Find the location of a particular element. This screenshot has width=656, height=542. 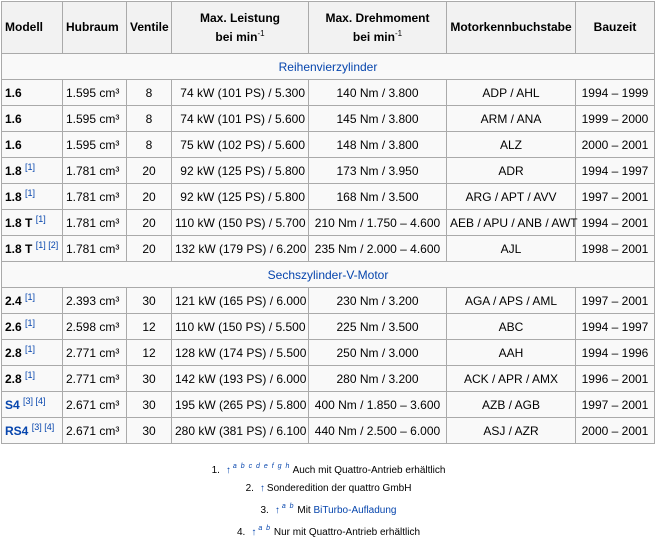

cell-drehmoment: 250 Nm / 3.000 is located at coordinates (377, 352).